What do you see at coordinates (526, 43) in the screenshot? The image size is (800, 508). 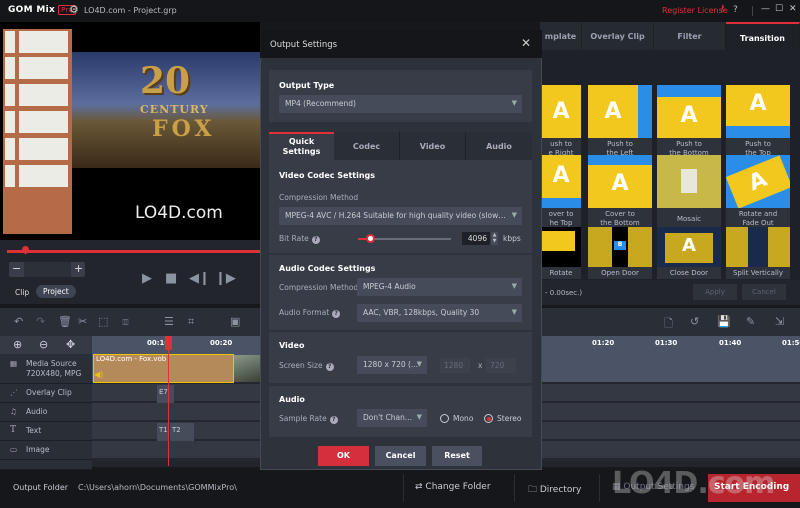 I see `dialog-close-icon: ✕` at bounding box center [526, 43].